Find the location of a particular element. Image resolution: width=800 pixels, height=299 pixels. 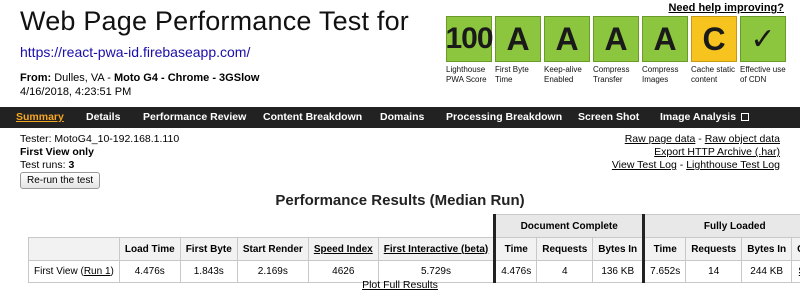

tab-summary: Summary is located at coordinates (40, 117).